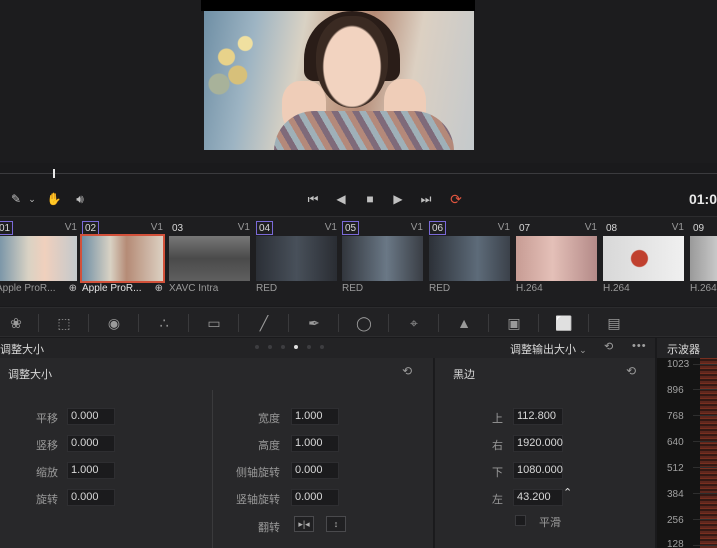 This screenshot has width=717, height=548. I want to click on color-wheels-icon: ◉, so click(114, 323).